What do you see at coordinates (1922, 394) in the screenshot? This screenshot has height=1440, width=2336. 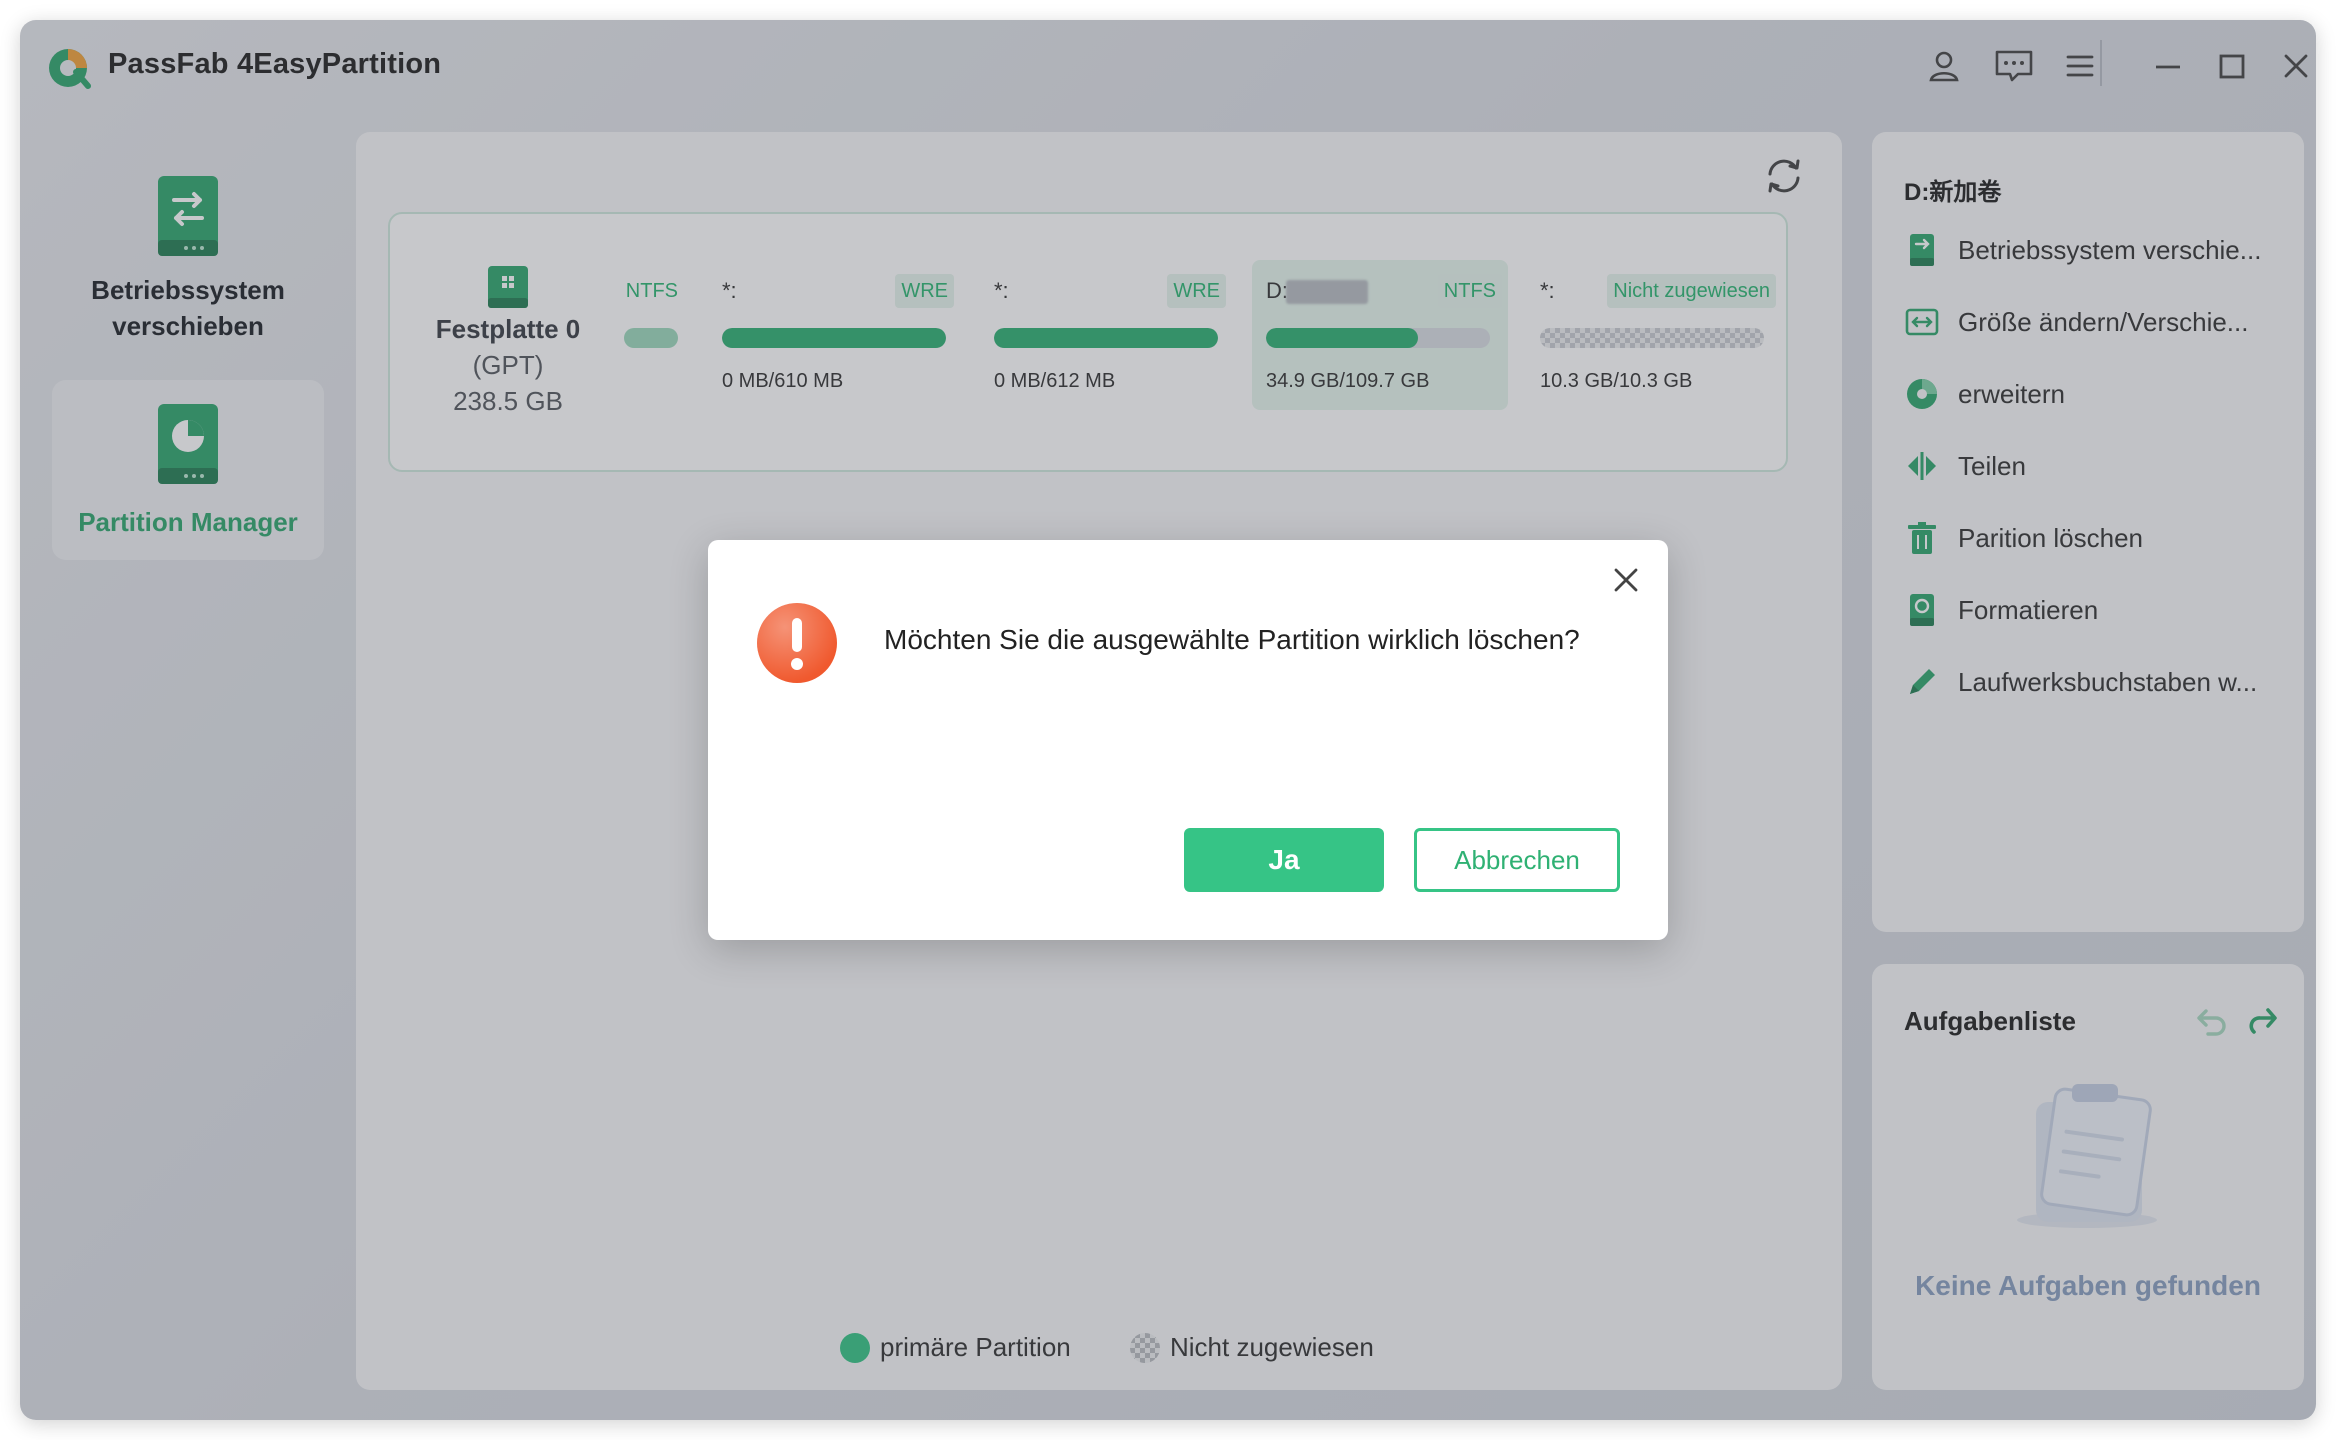 I see `extend-icon` at bounding box center [1922, 394].